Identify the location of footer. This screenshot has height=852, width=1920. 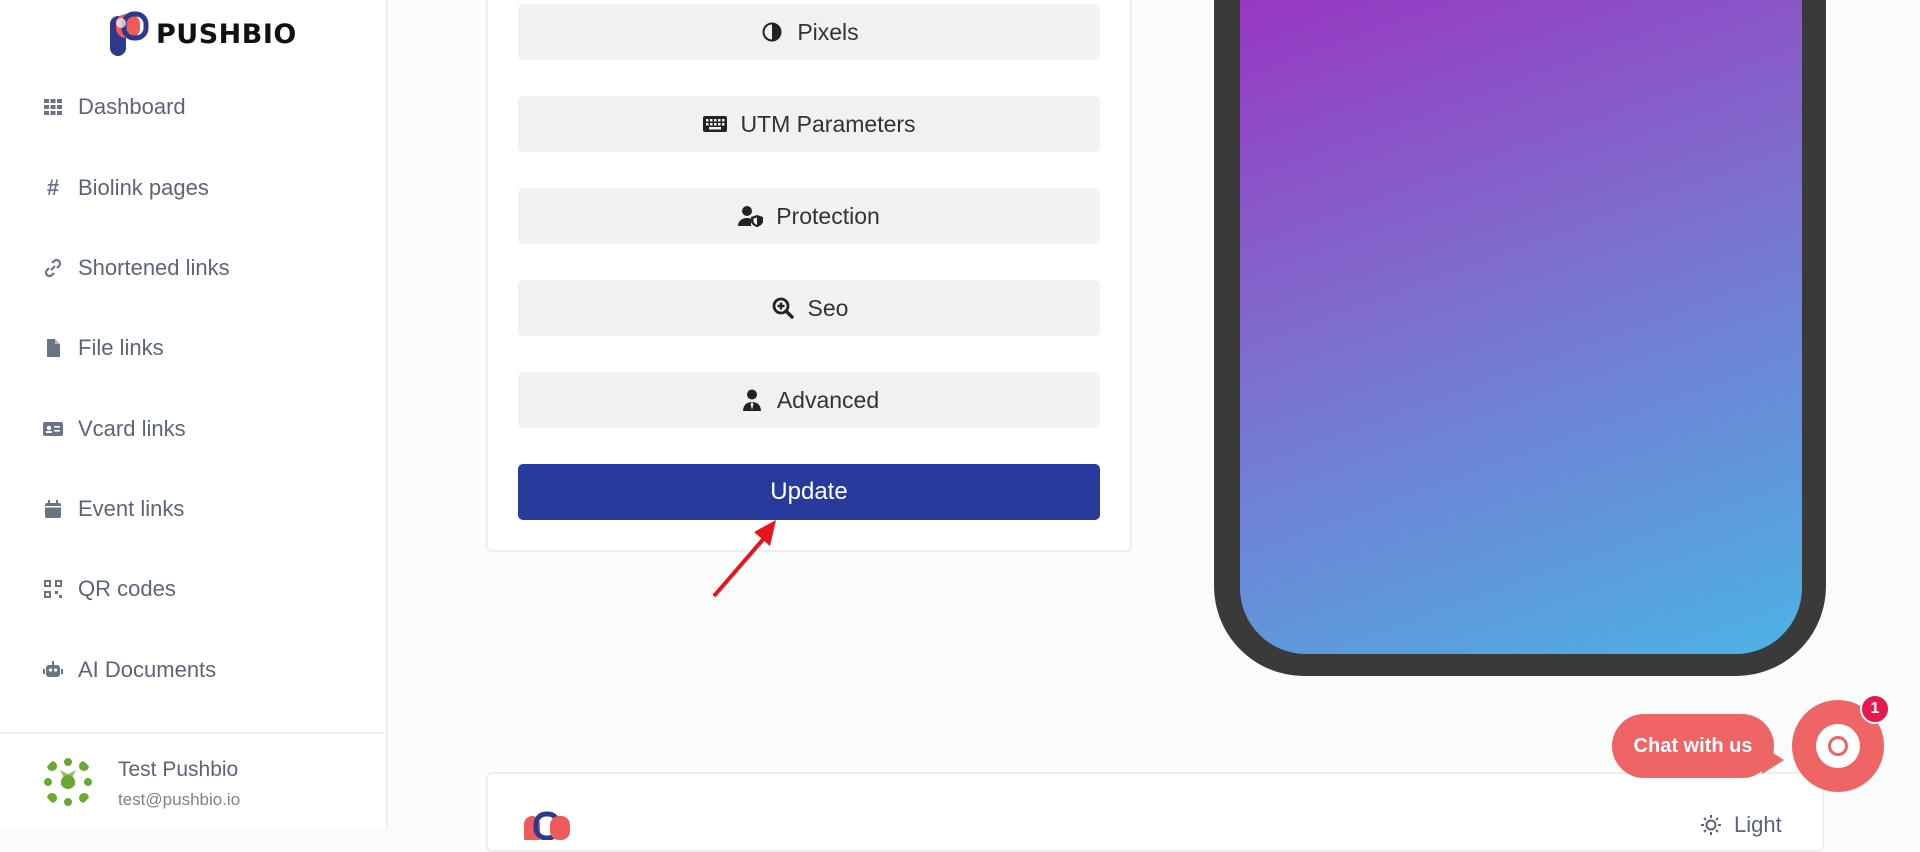
(1155, 812).